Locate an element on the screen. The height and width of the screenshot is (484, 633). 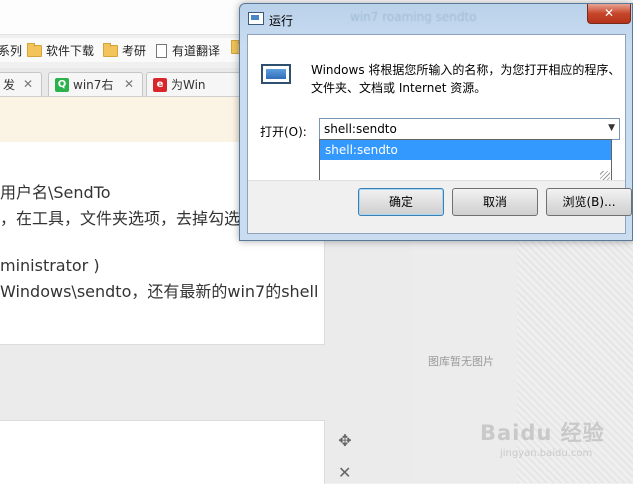
open-label: 打开(O): is located at coordinates (283, 132).